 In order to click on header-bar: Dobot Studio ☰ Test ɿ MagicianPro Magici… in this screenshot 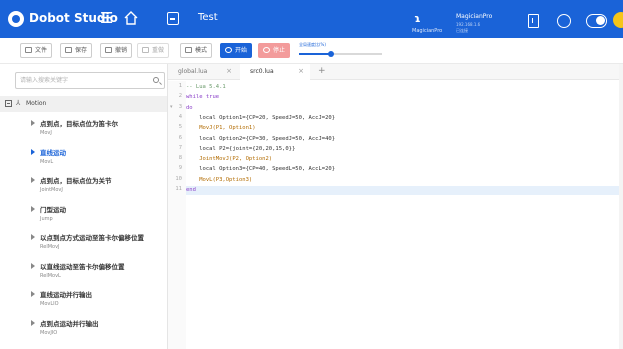, I will do `click(311, 19)`.